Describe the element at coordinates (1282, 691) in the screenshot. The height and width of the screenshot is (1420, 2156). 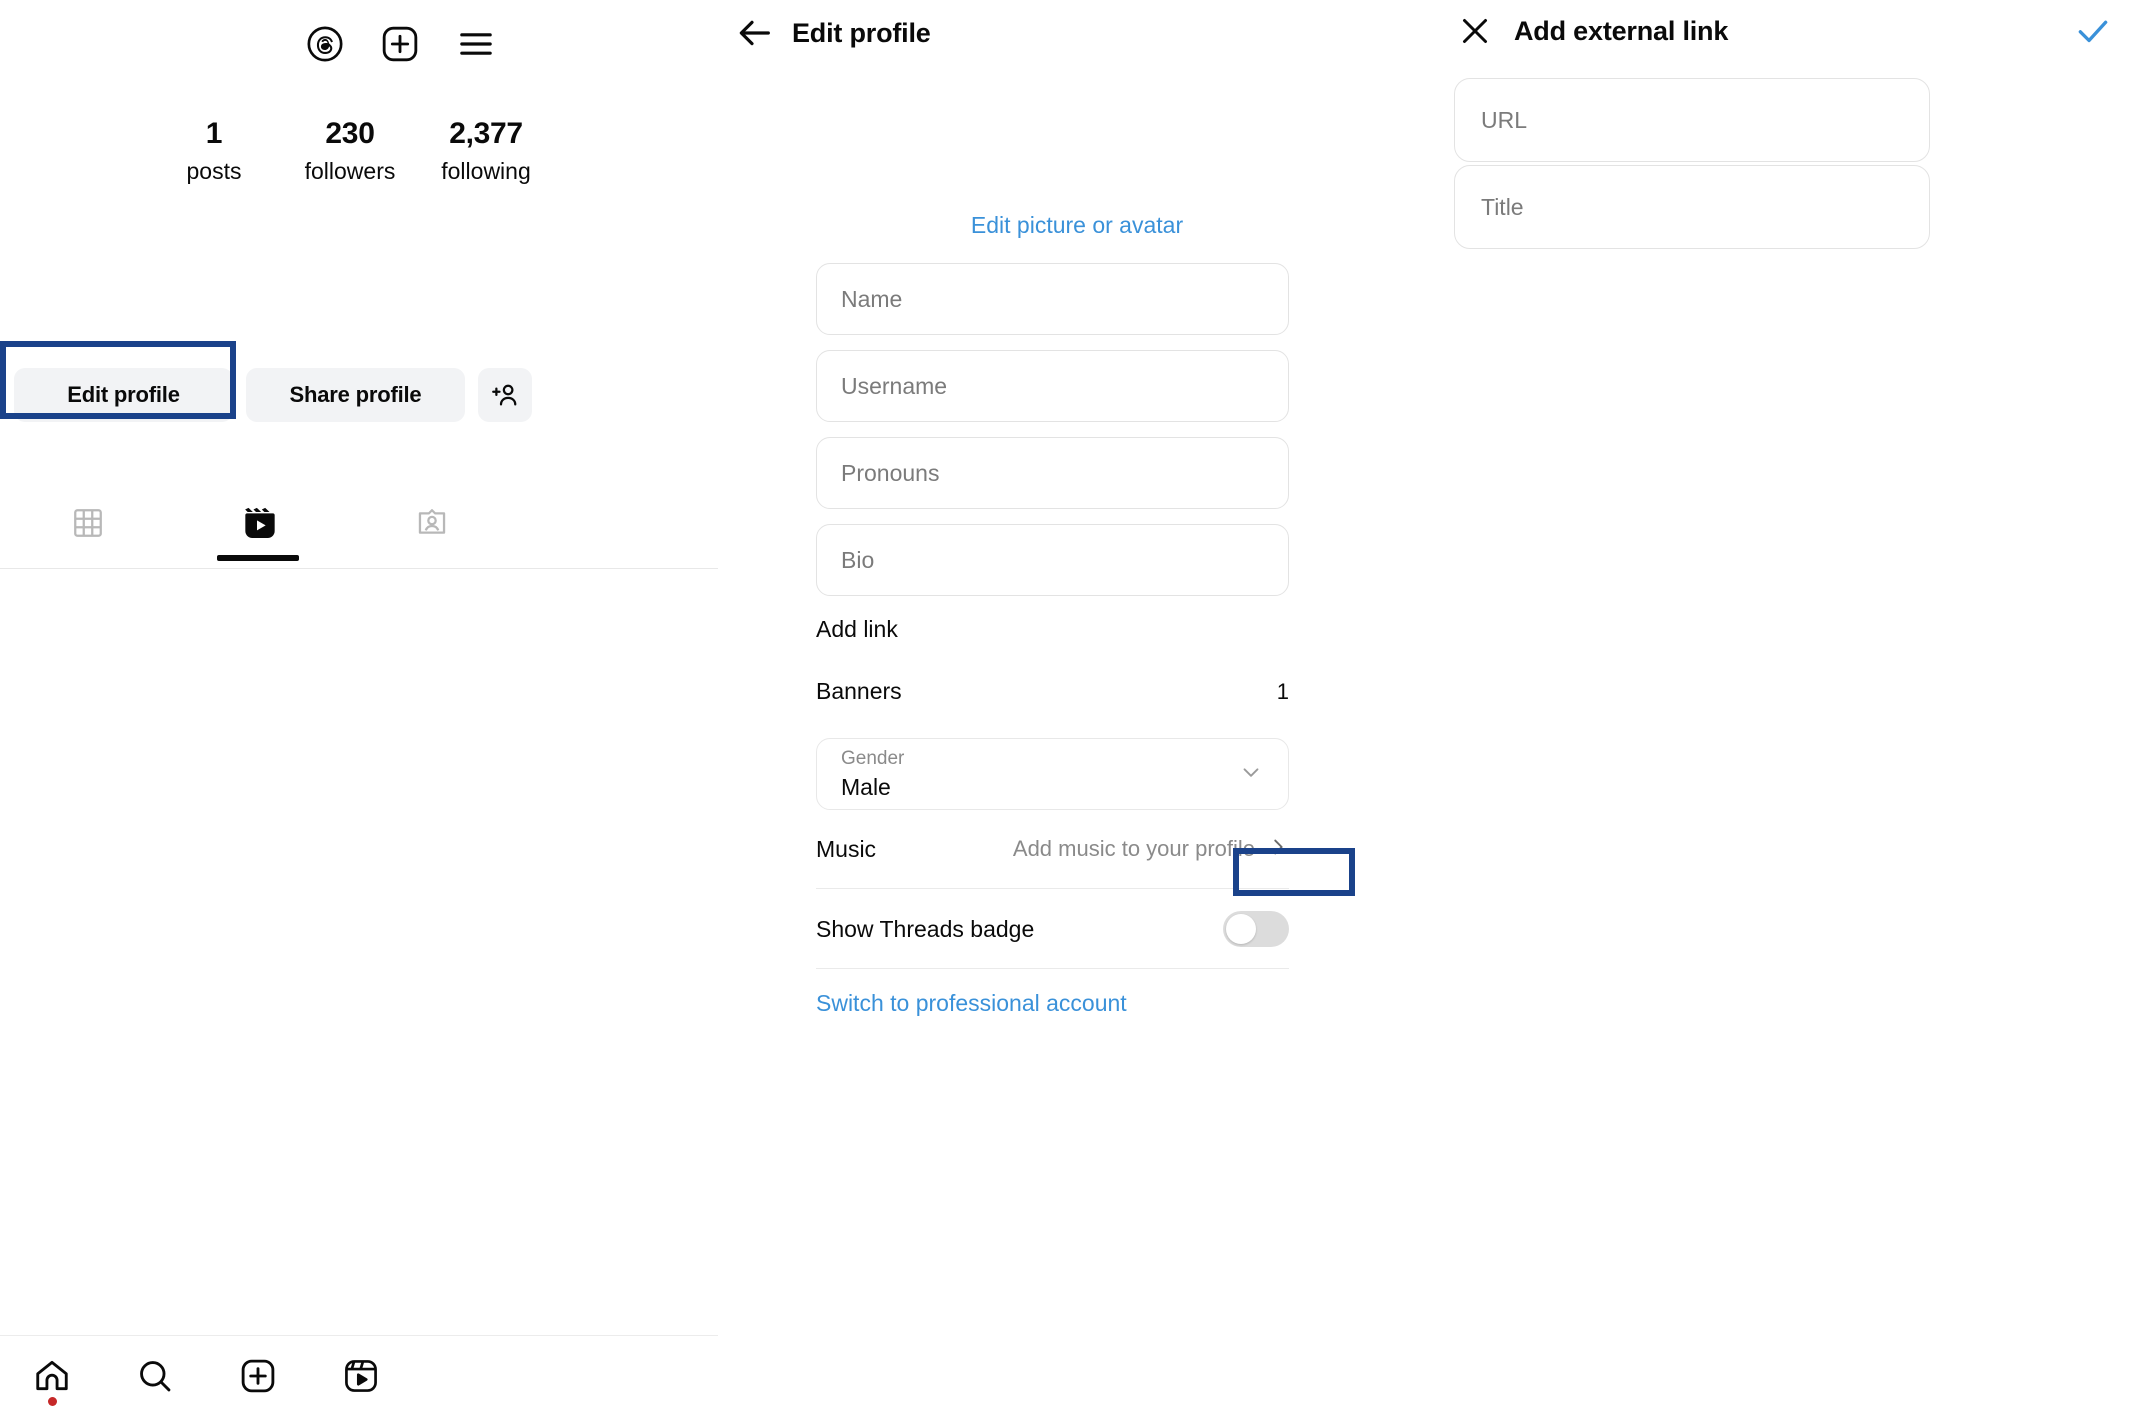
I see `banners-count: 1` at that location.